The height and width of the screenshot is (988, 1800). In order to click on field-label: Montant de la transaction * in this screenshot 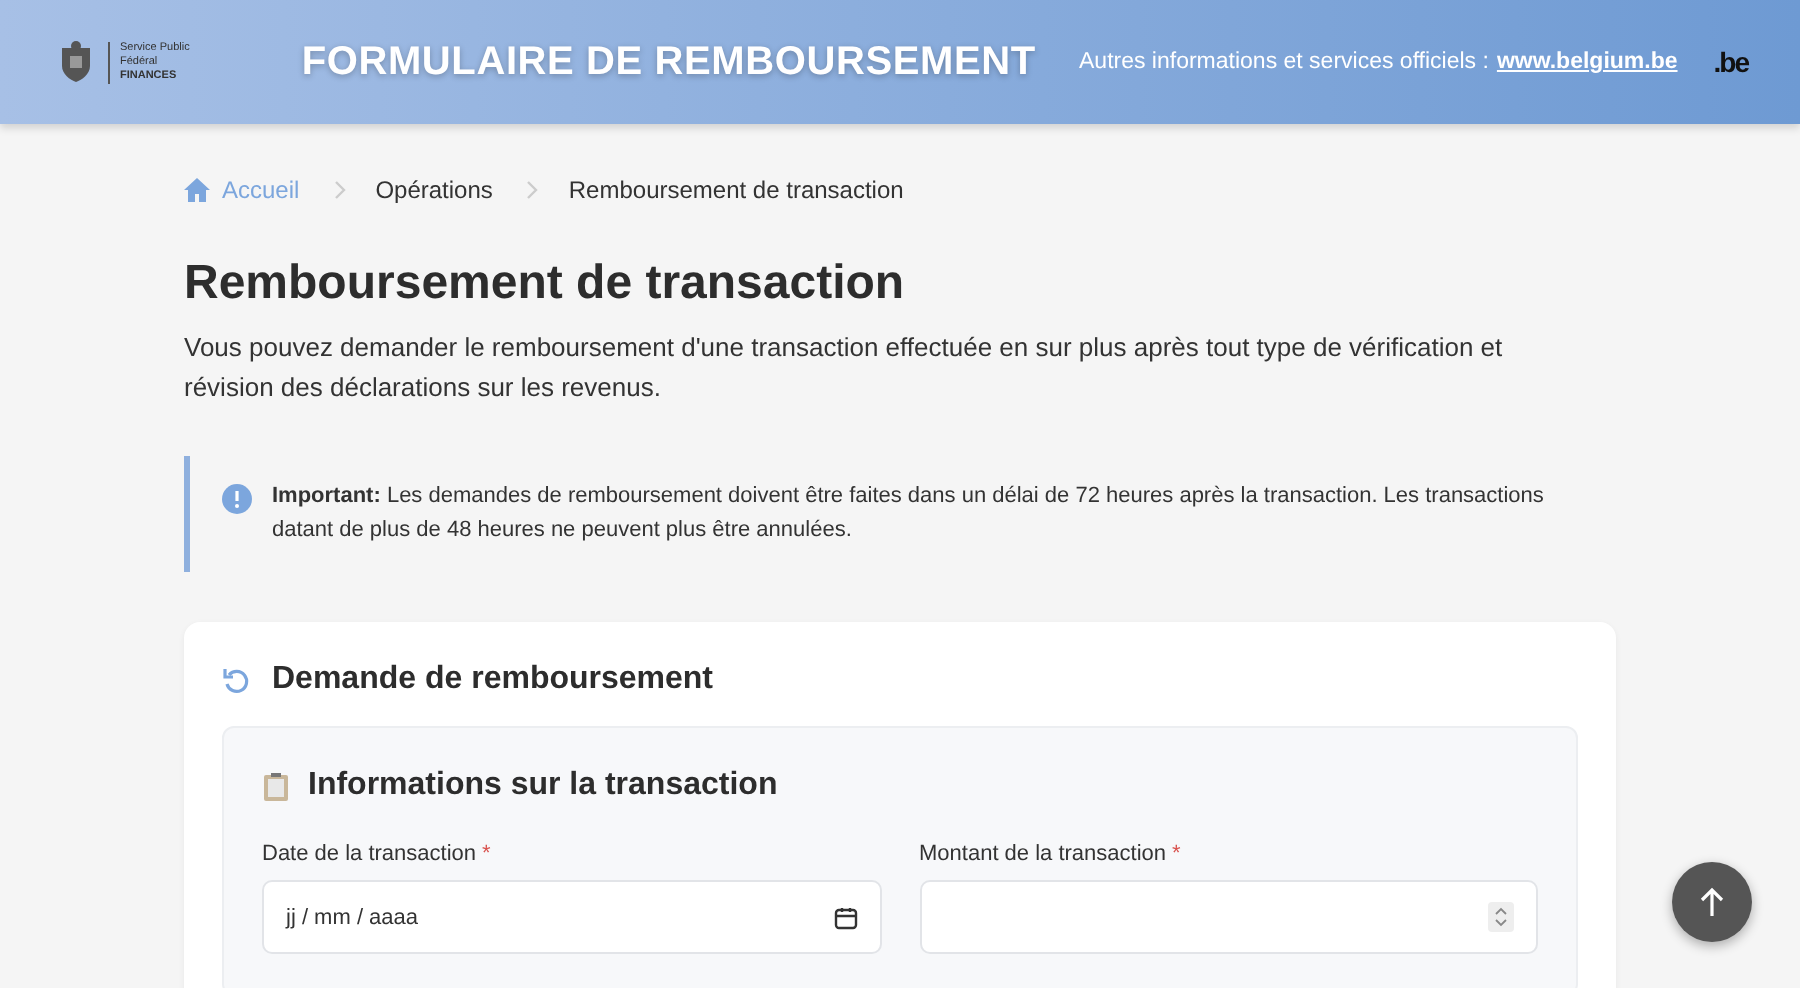, I will do `click(1051, 854)`.